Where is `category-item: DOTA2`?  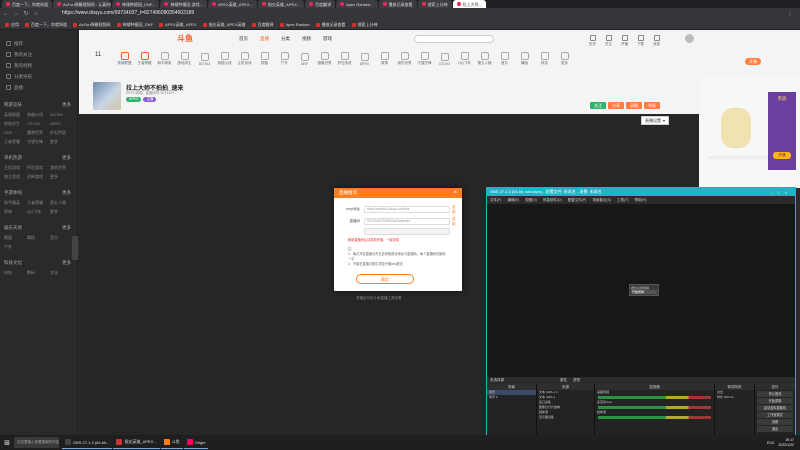
category-item: DOTA2 is located at coordinates (204, 59).